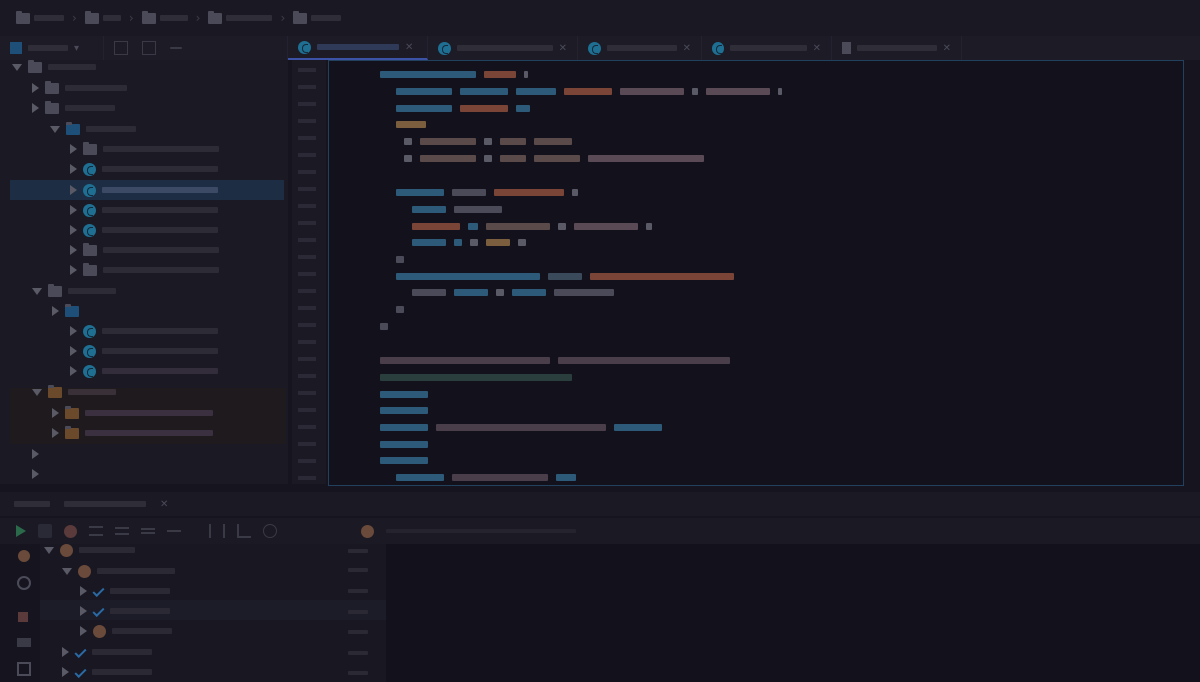 This screenshot has width=1200, height=682. I want to click on check-icon, so click(45, 531).